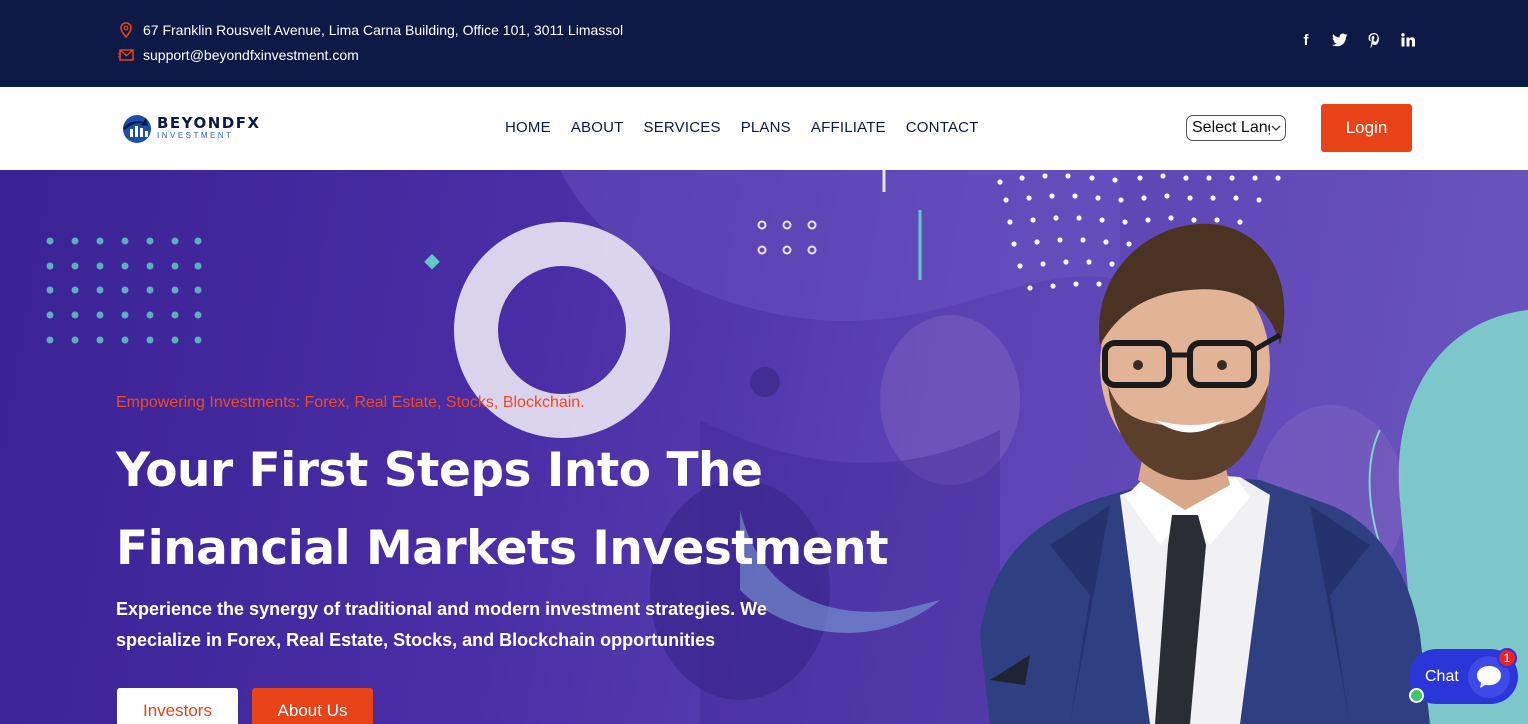 The image size is (1528, 724). Describe the element at coordinates (1408, 40) in the screenshot. I see `linkedin-icon` at that location.